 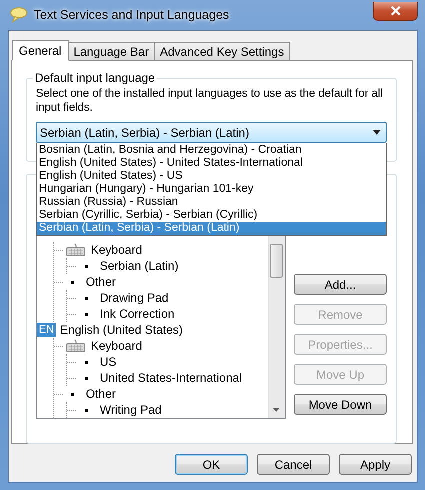 I want to click on dialog-button: Cancel, so click(x=293, y=464).